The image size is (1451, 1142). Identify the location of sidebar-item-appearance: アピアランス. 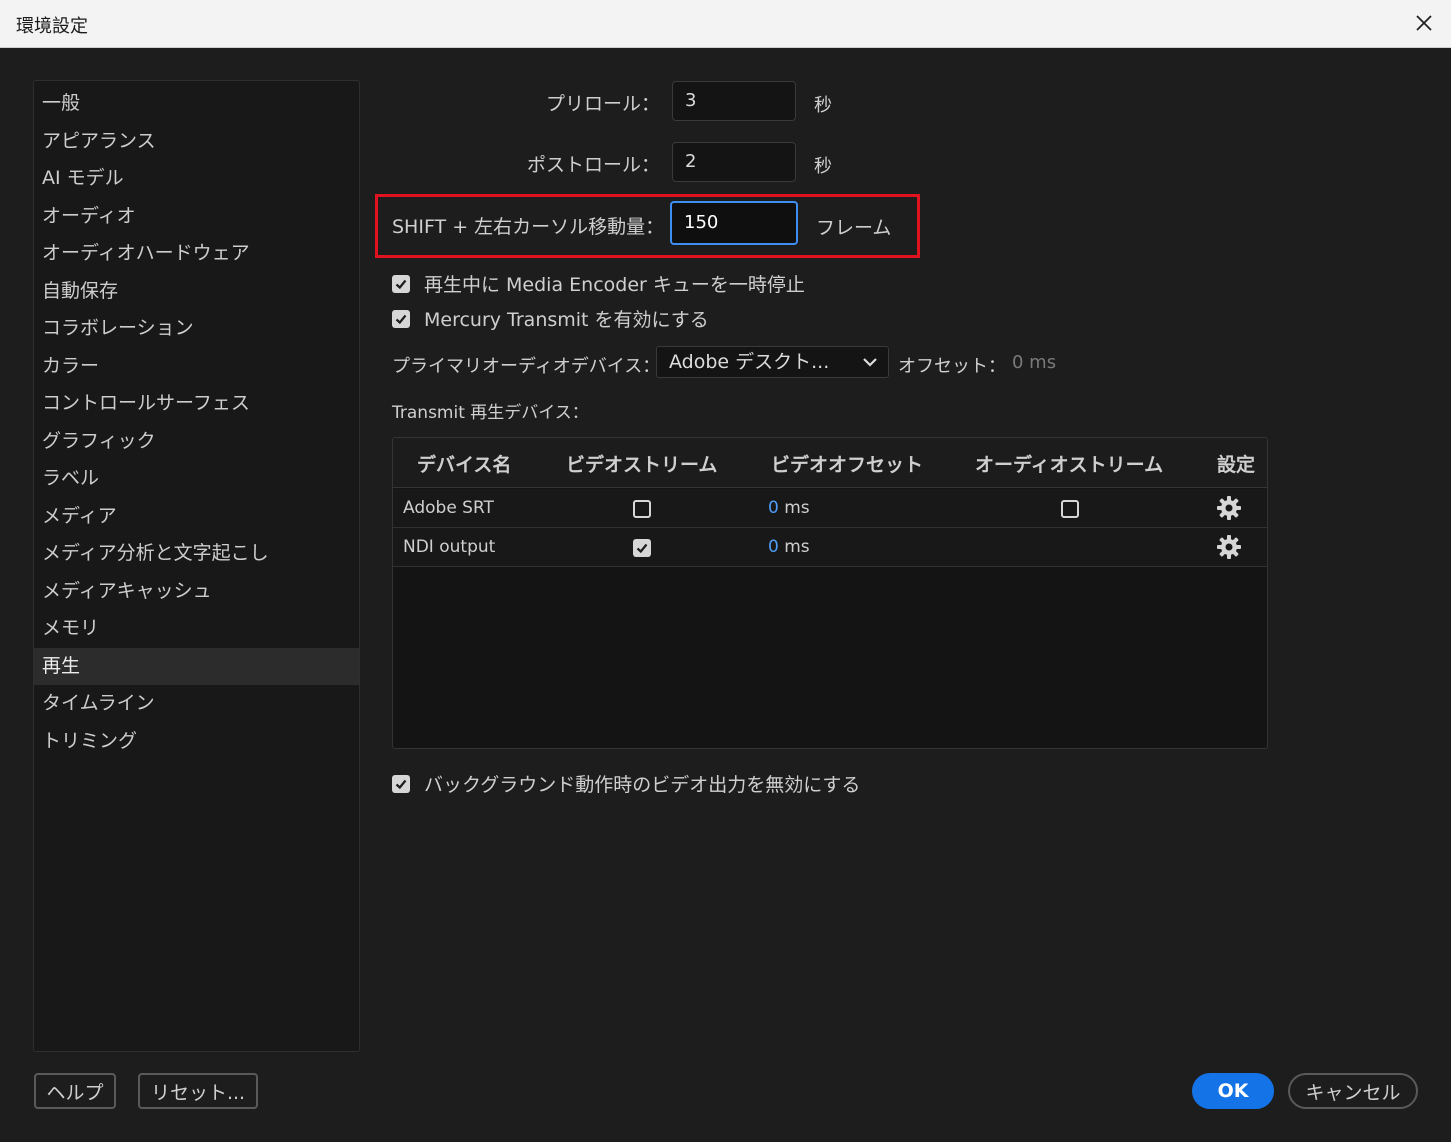
(196, 142).